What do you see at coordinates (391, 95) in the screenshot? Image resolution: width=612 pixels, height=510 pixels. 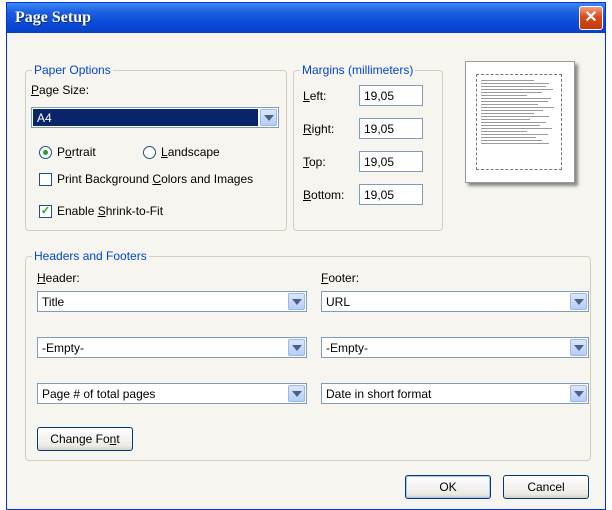 I see `margin-left-input: 19,05` at bounding box center [391, 95].